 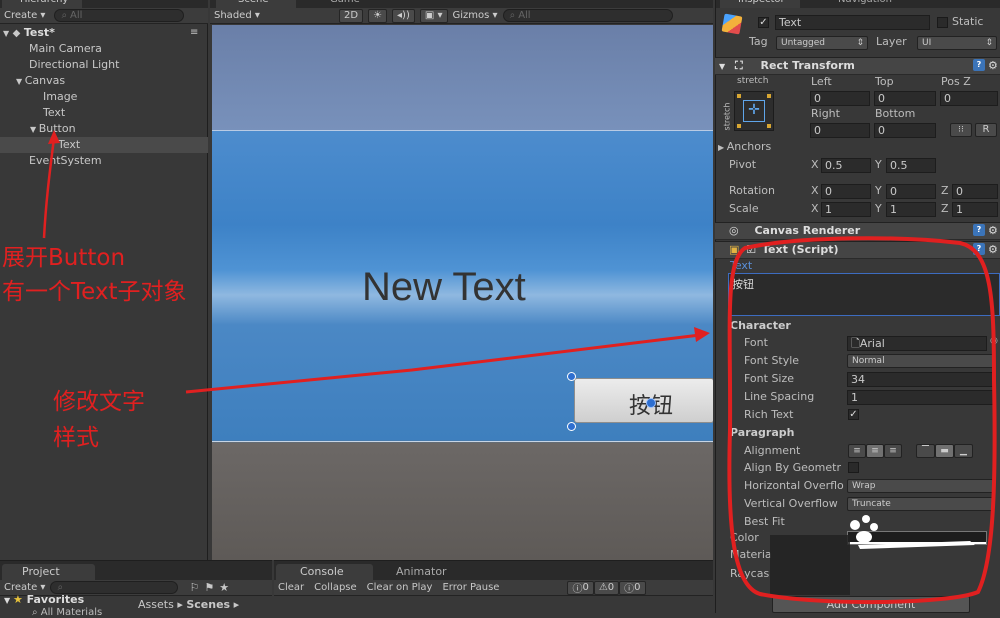 I want to click on tab-animator: Animator, so click(x=426, y=572).